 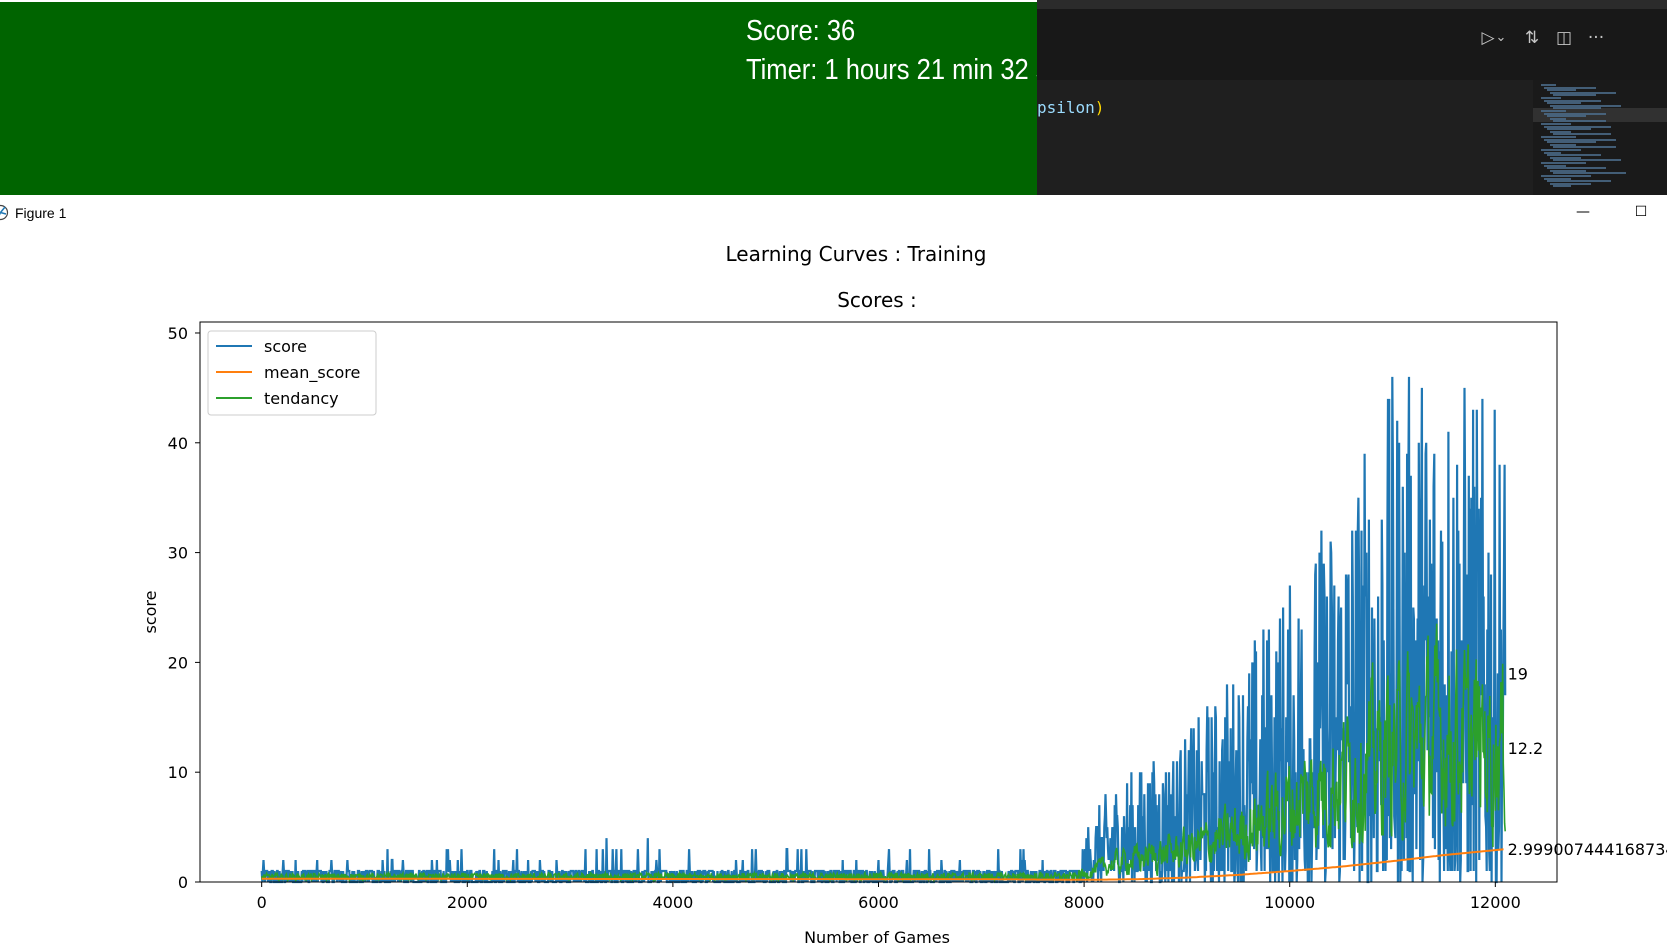 I want to click on chart-legend: score mean_score tendancy, so click(x=292, y=373).